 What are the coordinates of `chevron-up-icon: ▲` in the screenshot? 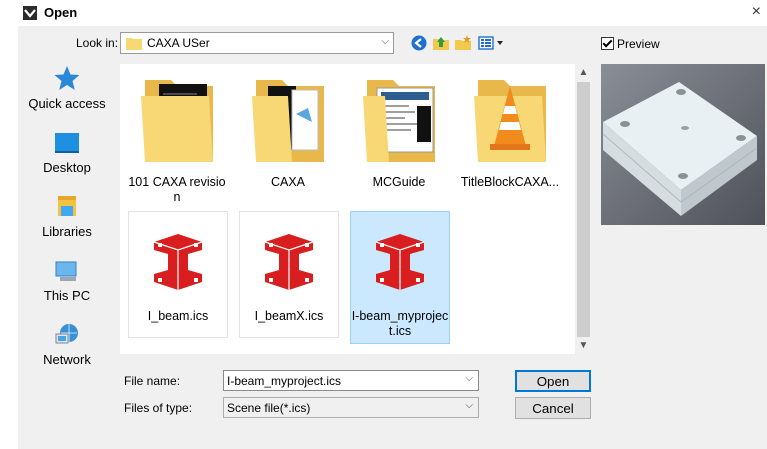 It's located at (583, 72).